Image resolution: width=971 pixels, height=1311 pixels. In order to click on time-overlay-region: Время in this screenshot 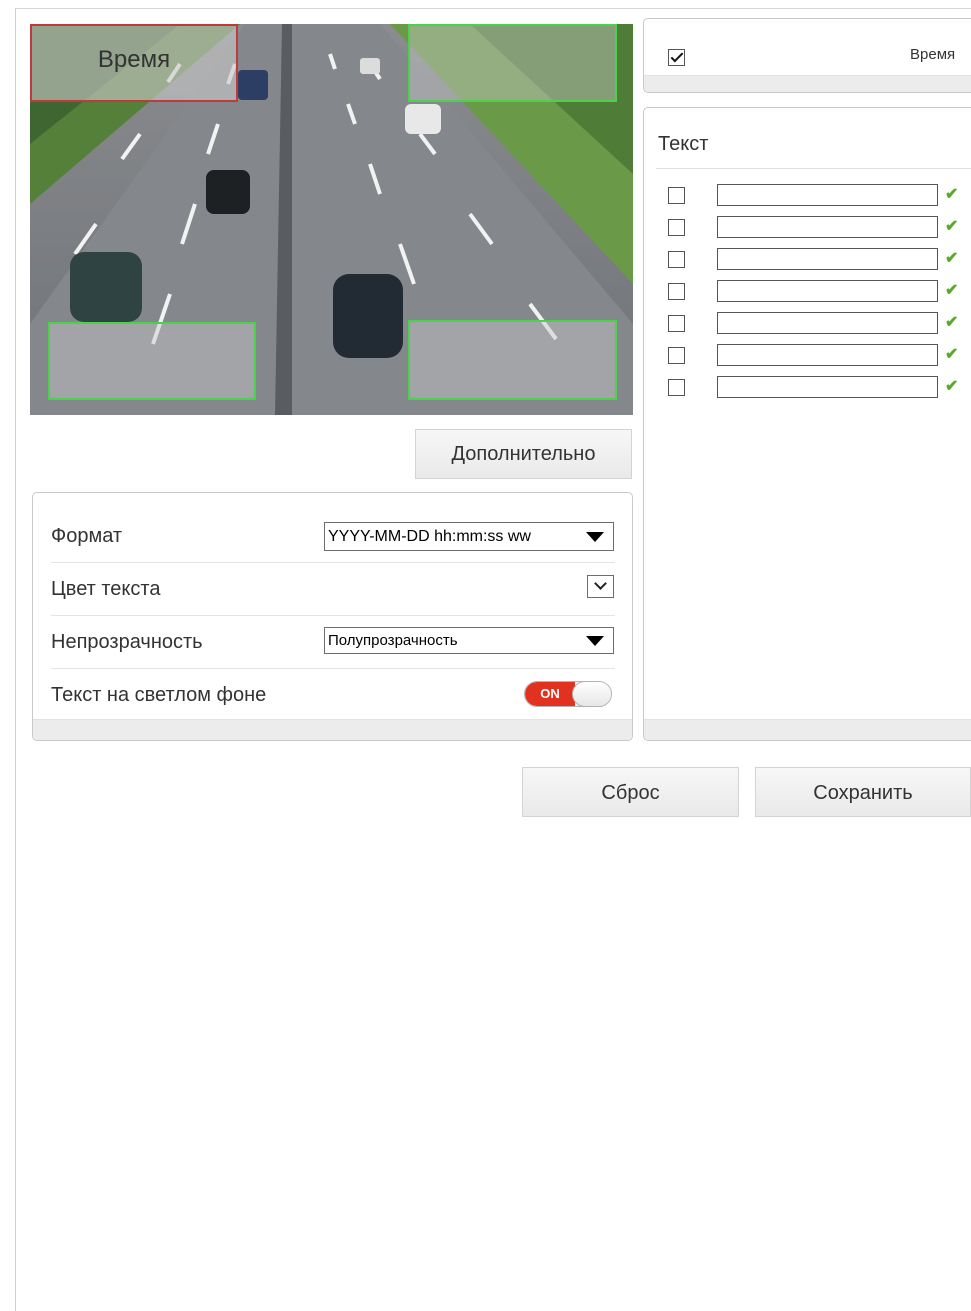, I will do `click(134, 63)`.